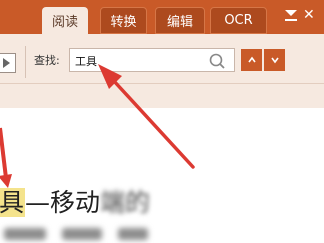 The height and width of the screenshot is (243, 324). Describe the element at coordinates (6, 181) in the screenshot. I see `annotation-arrowhead` at that location.